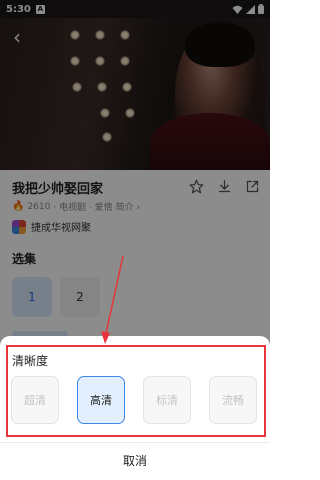 Image resolution: width=320 pixels, height=480 pixels. Describe the element at coordinates (101, 400) in the screenshot. I see `quality-option-high: 高清` at that location.